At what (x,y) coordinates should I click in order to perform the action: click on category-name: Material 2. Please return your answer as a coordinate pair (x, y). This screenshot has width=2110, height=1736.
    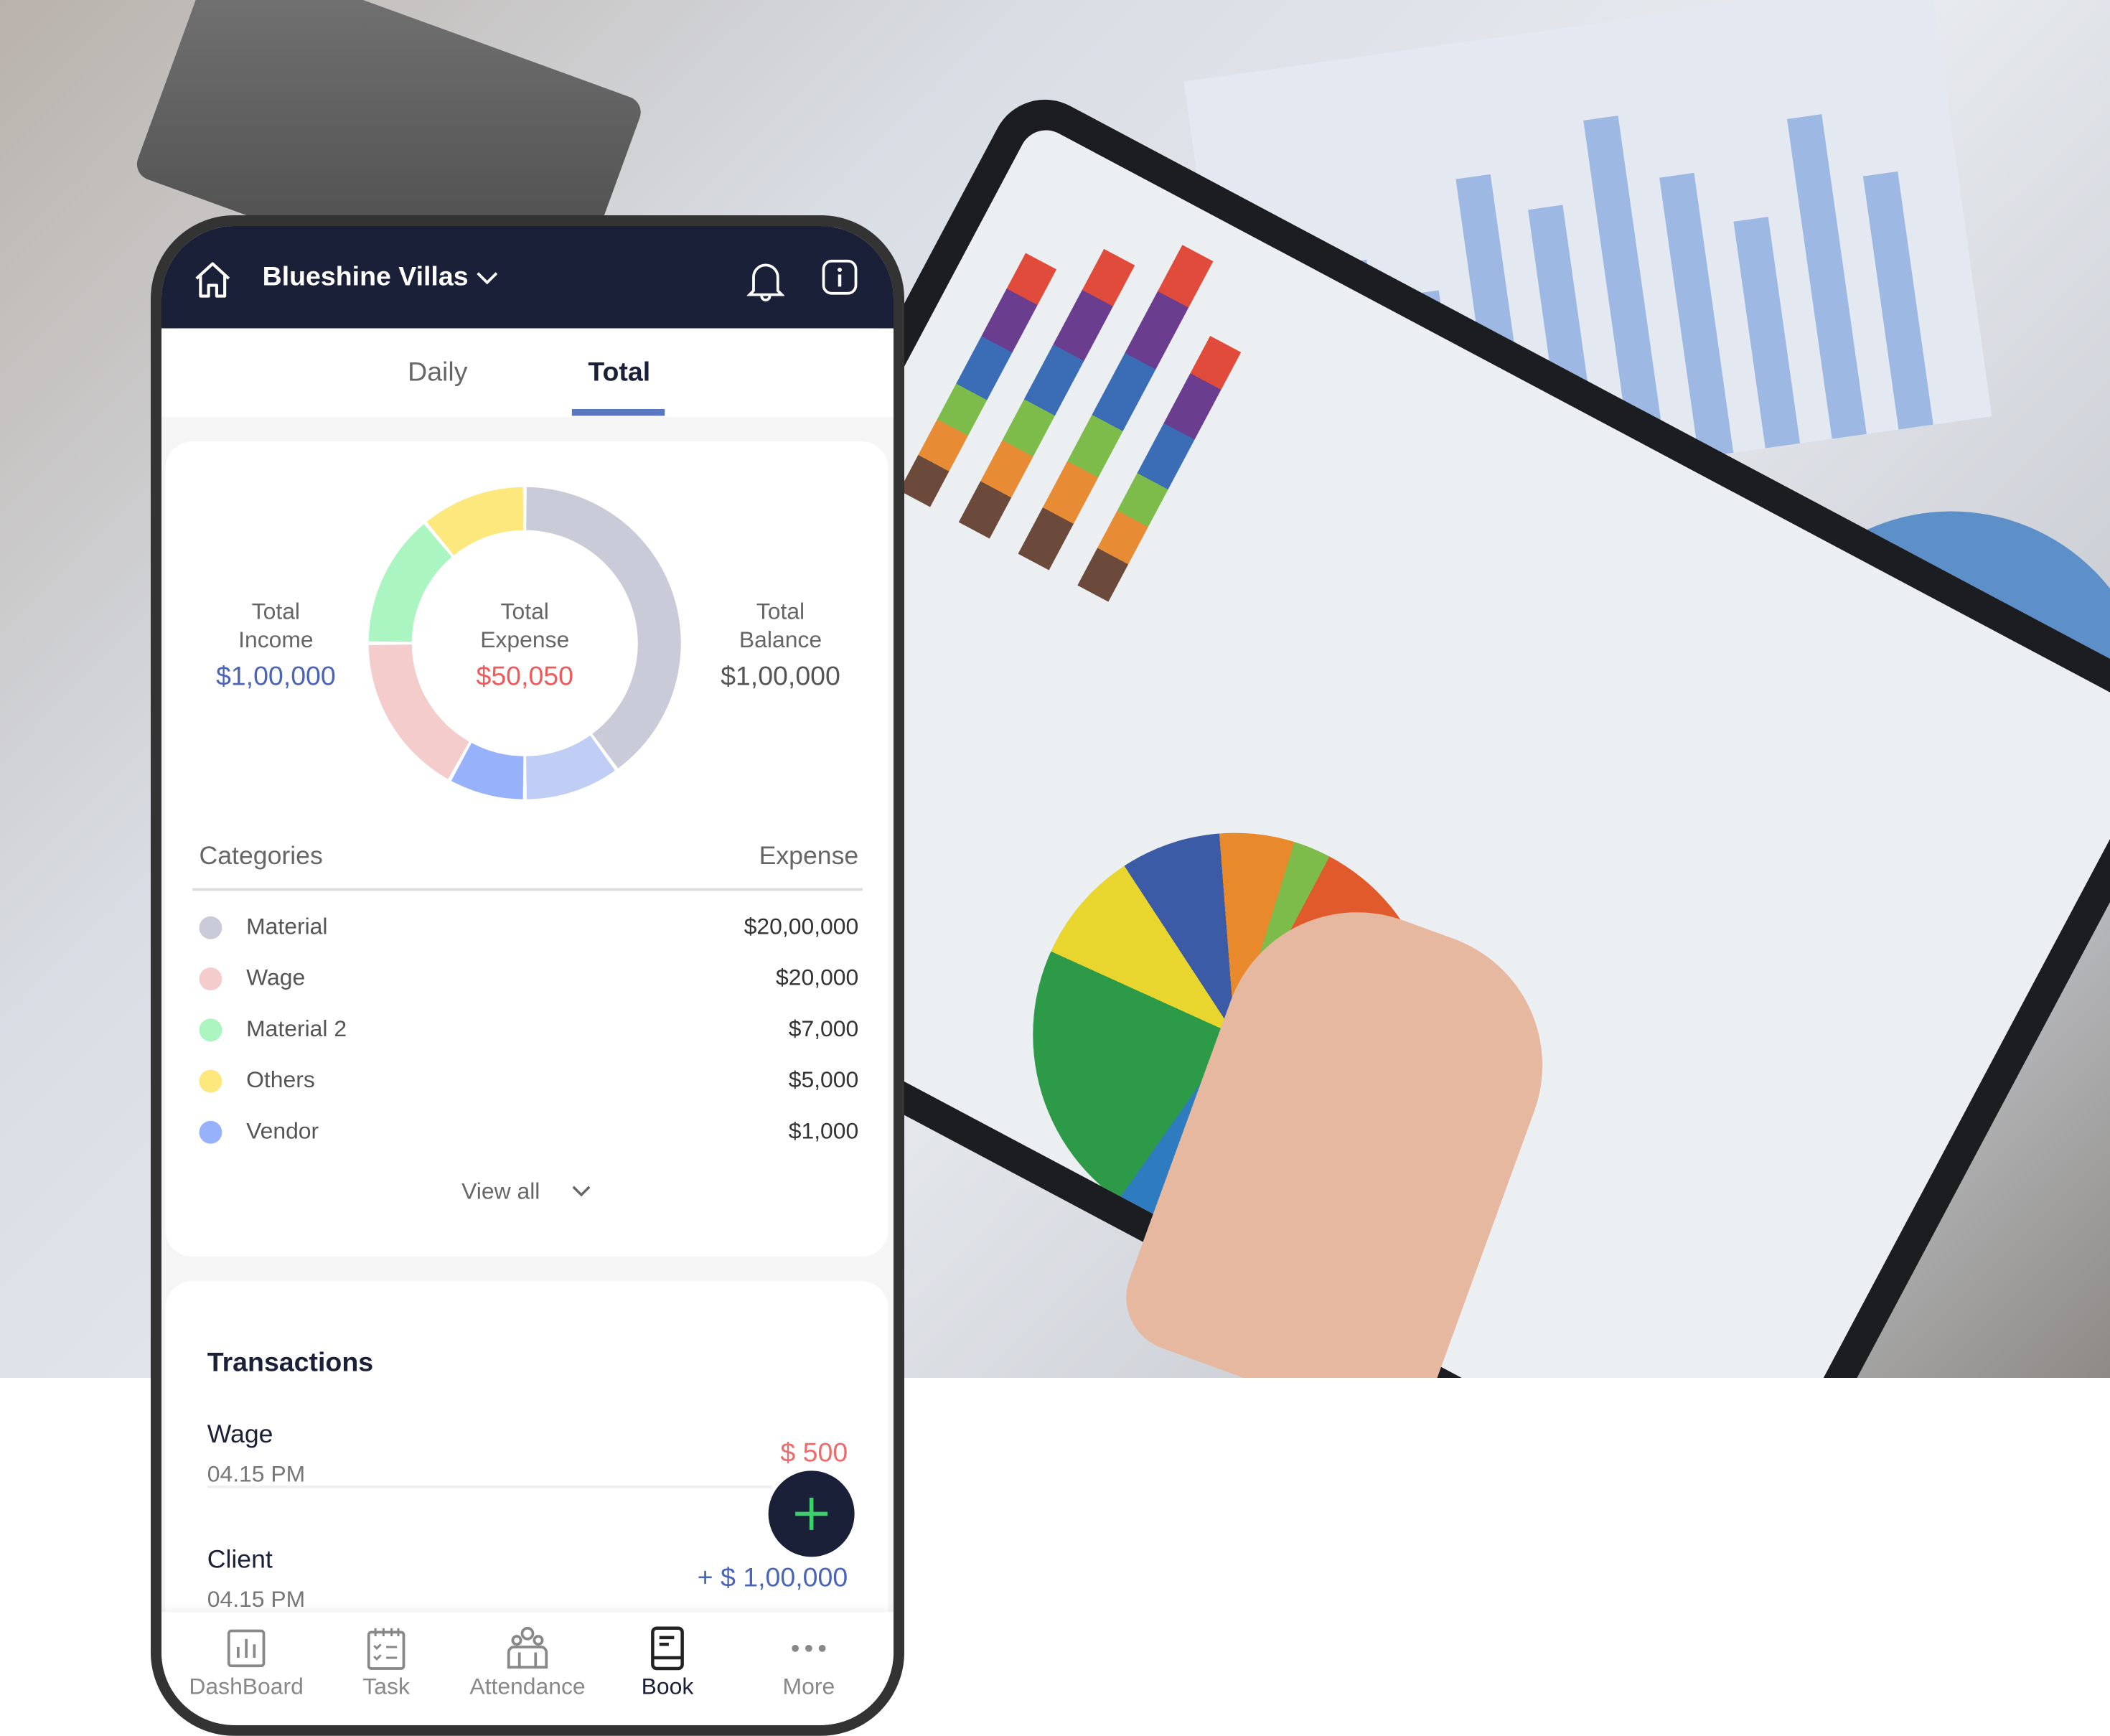
    Looking at the image, I should click on (296, 1029).